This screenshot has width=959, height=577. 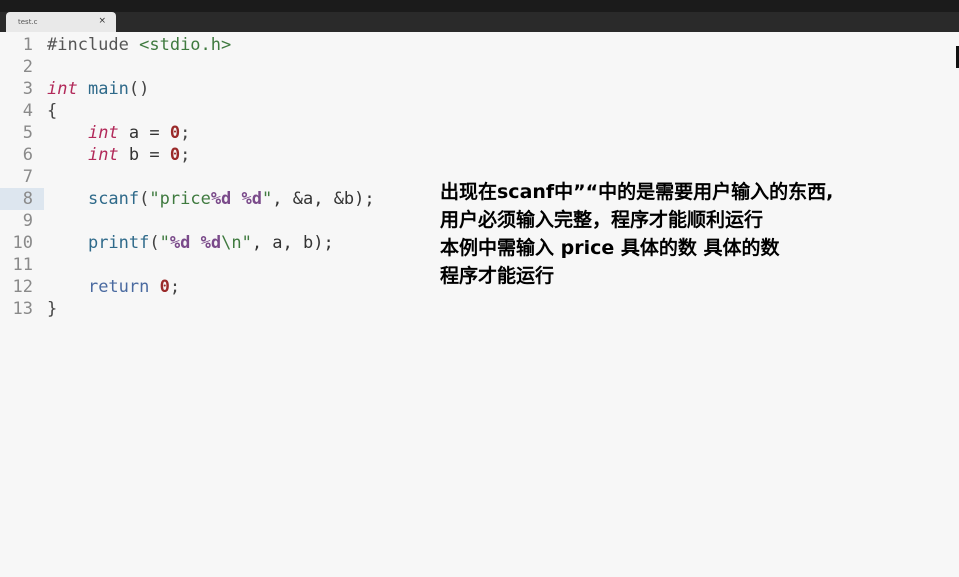 What do you see at coordinates (27, 155) in the screenshot?
I see `line-number: 6` at bounding box center [27, 155].